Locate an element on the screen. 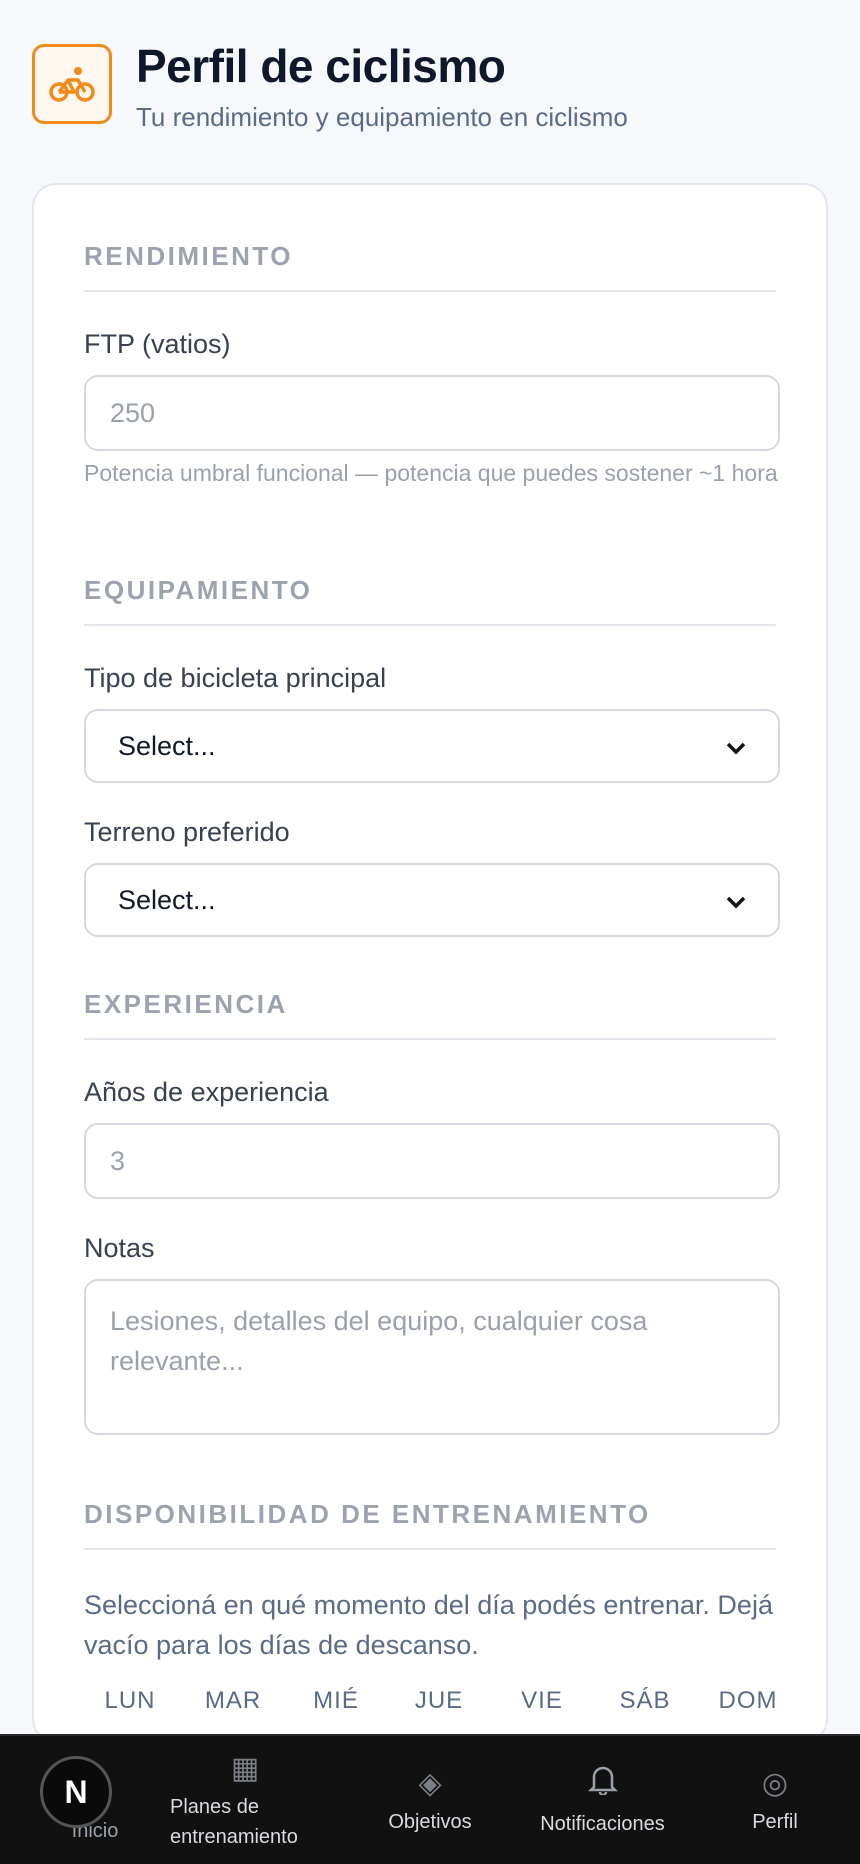 Image resolution: width=860 pixels, height=1864 pixels. section-title-availability: DISPONIBILIDAD DE ENTRENAMIENTO is located at coordinates (430, 1524).